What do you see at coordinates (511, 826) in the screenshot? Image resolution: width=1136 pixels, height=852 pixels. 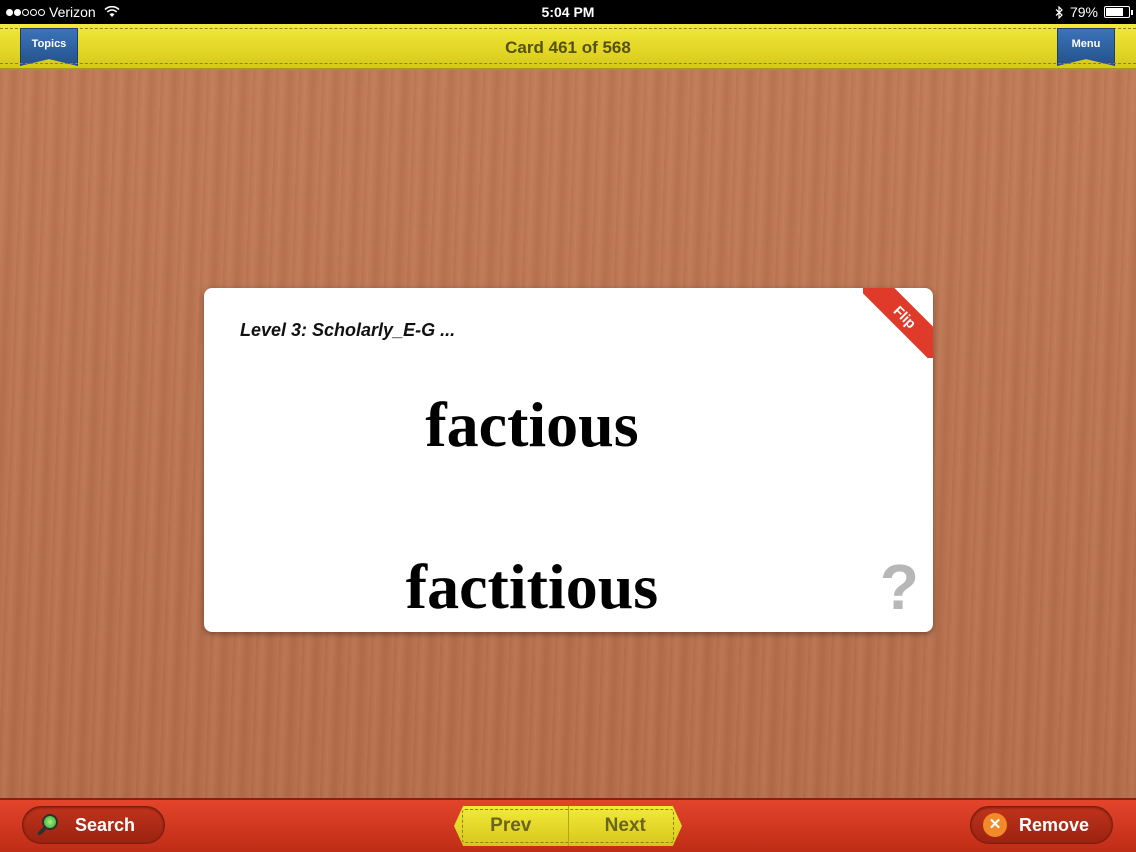 I see `prev-button: Prev` at bounding box center [511, 826].